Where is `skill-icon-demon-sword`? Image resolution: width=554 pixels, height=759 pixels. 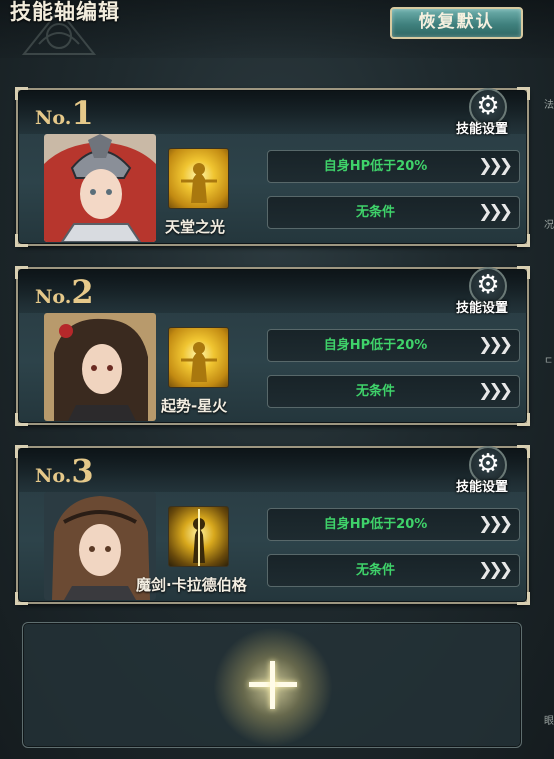 skill-icon-demon-sword is located at coordinates (198, 536).